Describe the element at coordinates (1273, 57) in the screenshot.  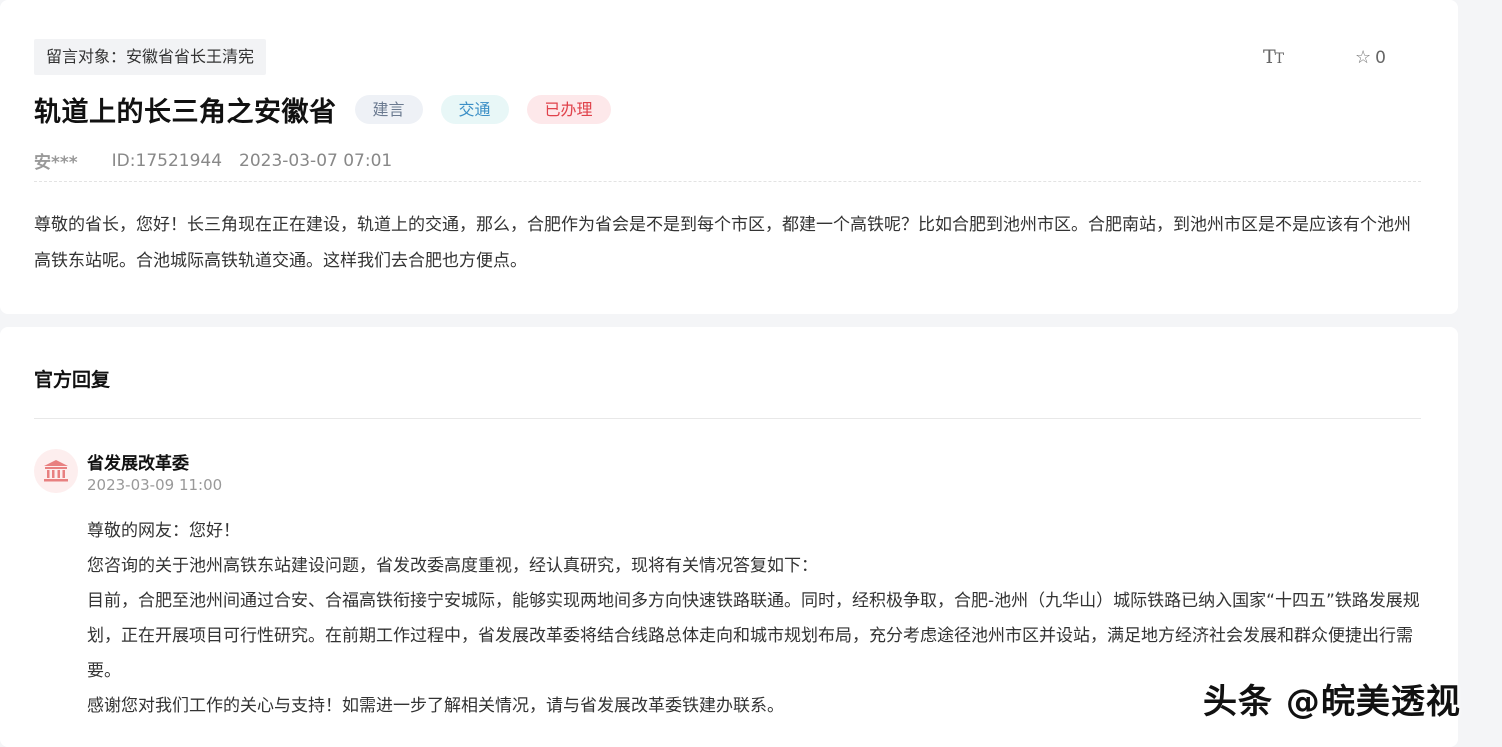
I see `font-size-icon: TT` at that location.